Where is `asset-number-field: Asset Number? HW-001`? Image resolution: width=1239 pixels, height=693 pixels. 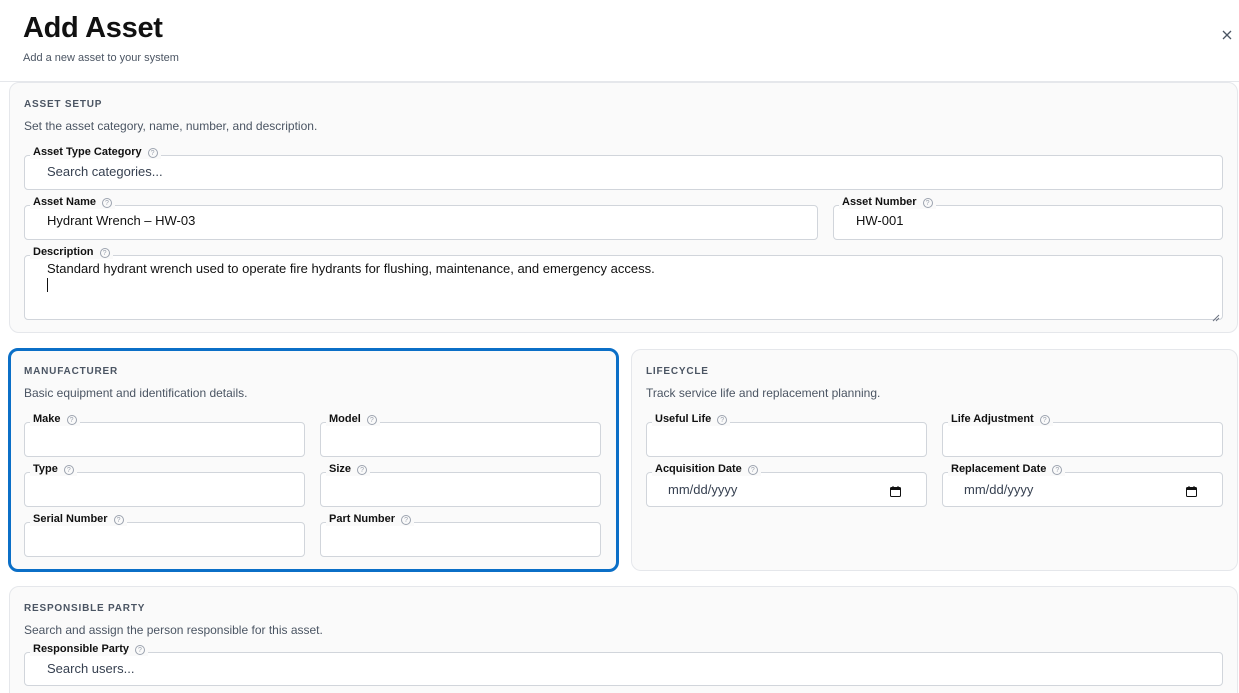 asset-number-field: Asset Number? HW-001 is located at coordinates (1028, 218).